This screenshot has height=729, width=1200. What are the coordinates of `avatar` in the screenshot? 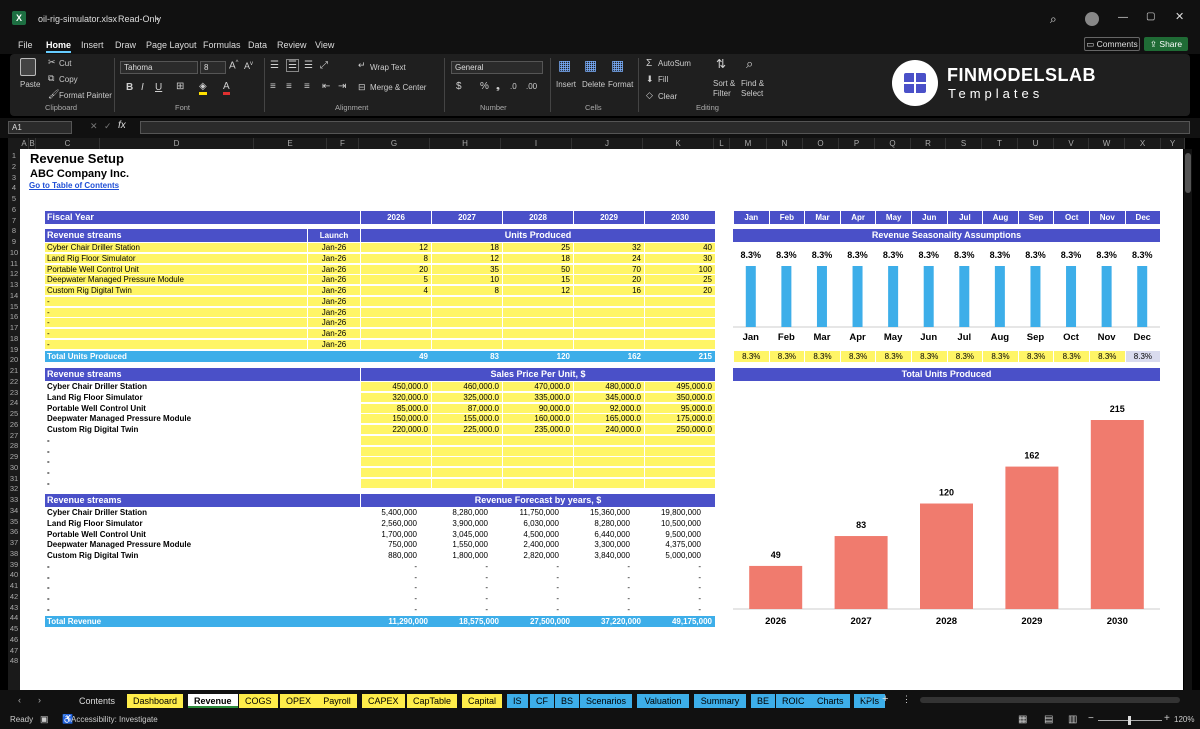 It's located at (1092, 19).